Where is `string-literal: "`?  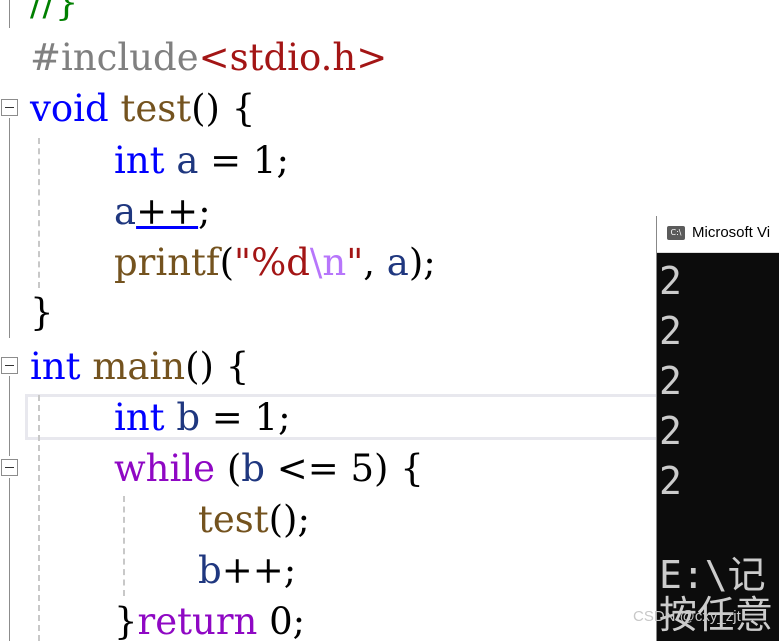
string-literal: " is located at coordinates (355, 262).